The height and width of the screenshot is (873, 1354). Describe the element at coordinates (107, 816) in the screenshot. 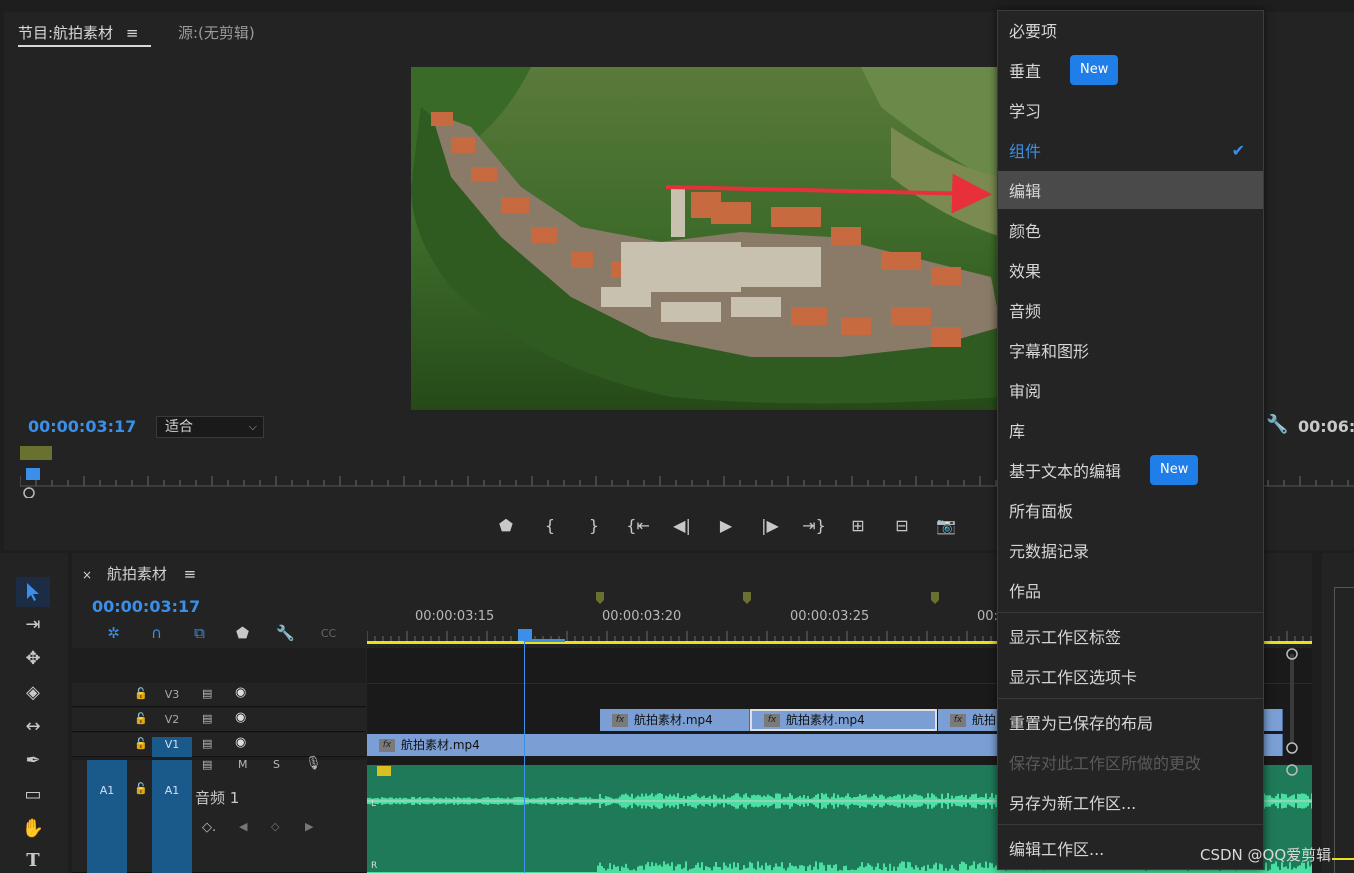

I see `source-patch-a1: A1` at that location.